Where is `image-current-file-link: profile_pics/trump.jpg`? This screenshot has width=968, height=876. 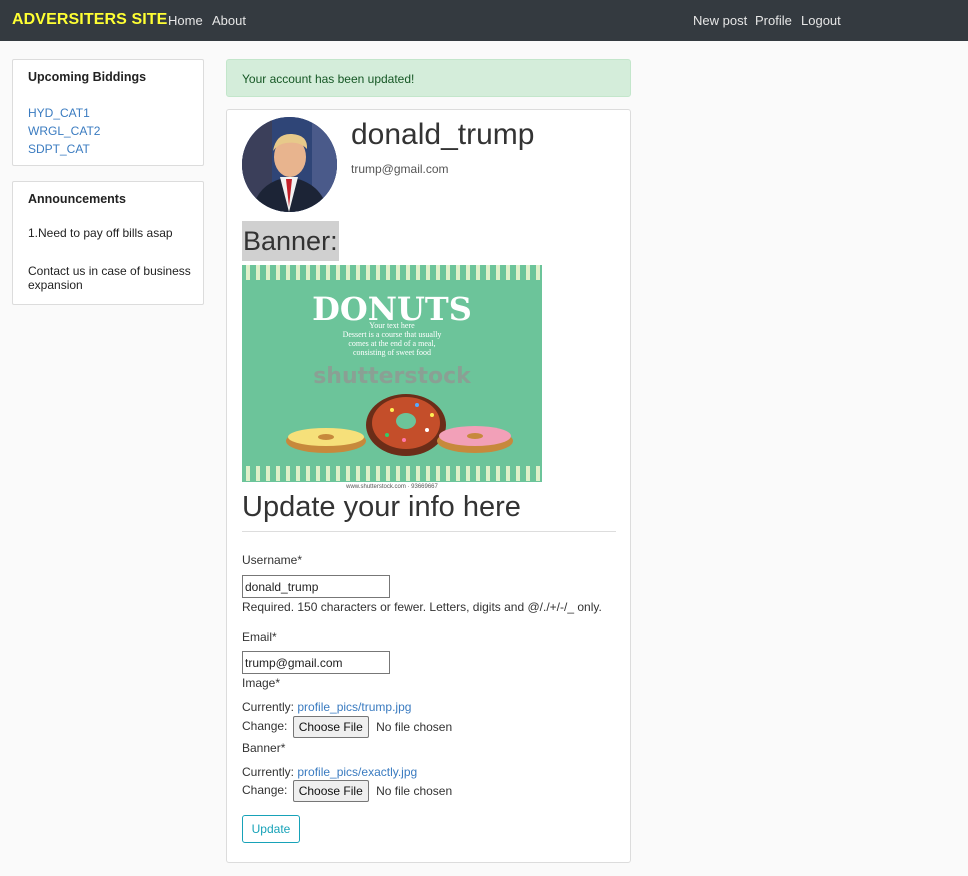
image-current-file-link: profile_pics/trump.jpg is located at coordinates (354, 707).